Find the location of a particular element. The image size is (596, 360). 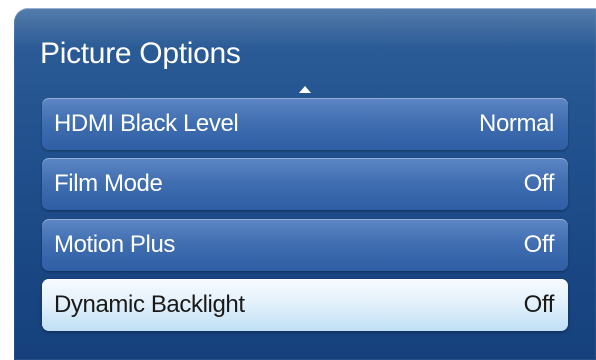

menu-item-film-mode: Film Mode Off is located at coordinates (305, 184).